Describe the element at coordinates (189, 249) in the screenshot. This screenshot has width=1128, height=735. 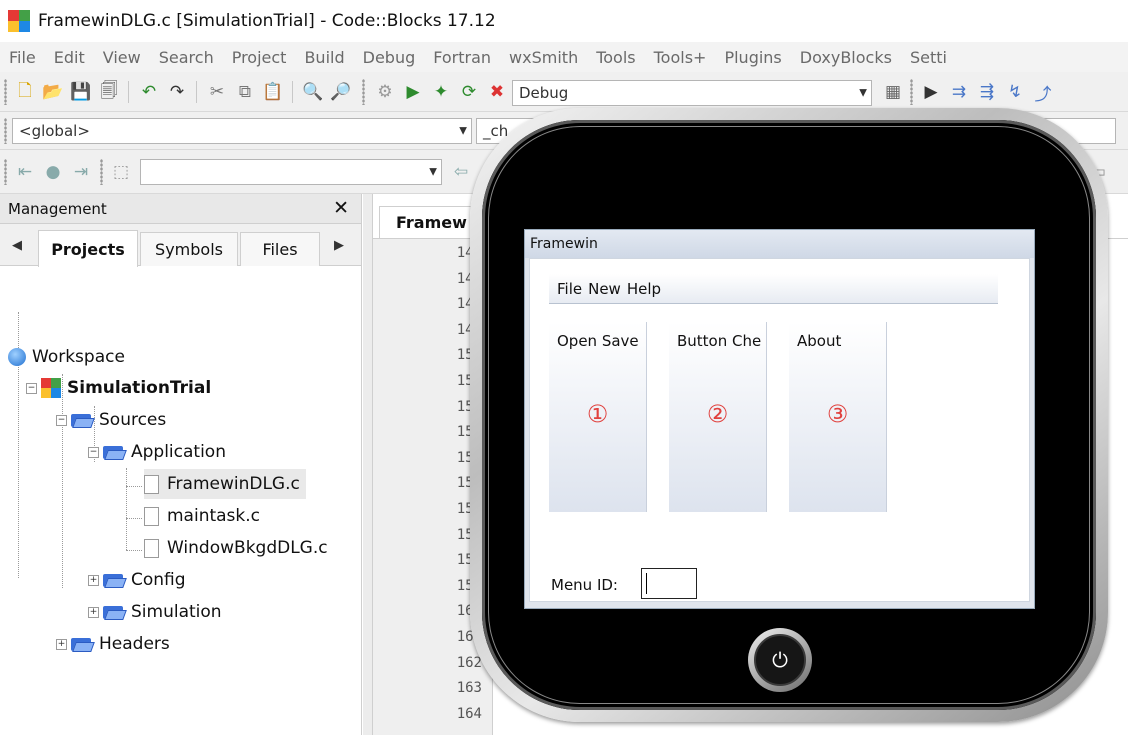
I see `tab-symbols: Symbols` at that location.